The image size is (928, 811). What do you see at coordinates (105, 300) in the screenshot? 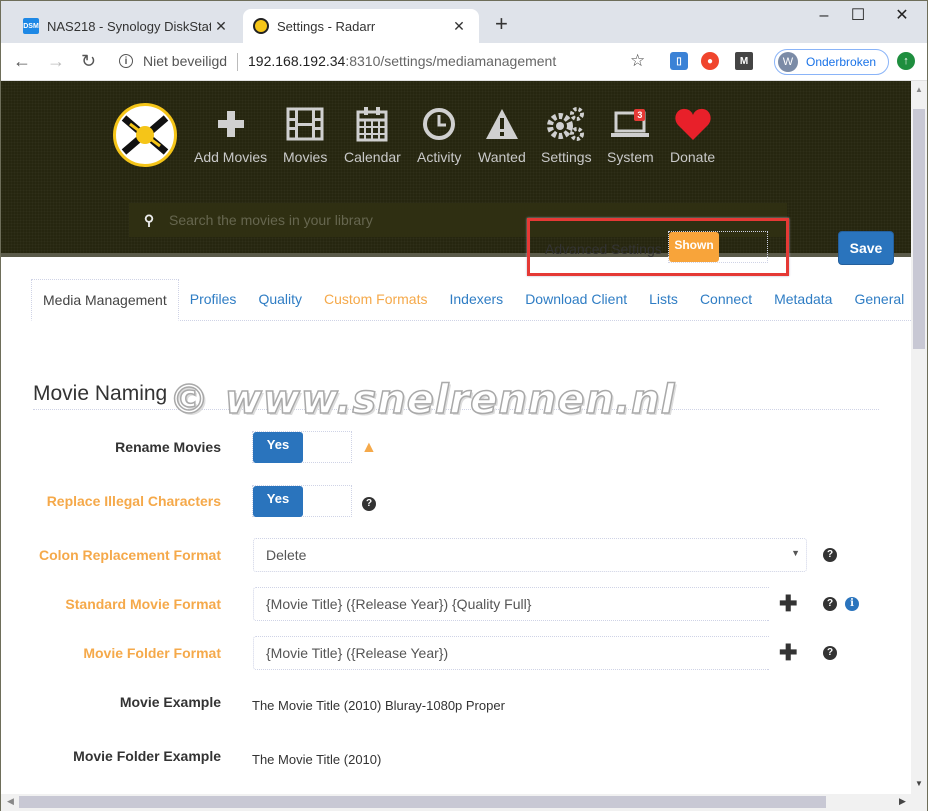
I see `tab-media-management: Media Management` at bounding box center [105, 300].